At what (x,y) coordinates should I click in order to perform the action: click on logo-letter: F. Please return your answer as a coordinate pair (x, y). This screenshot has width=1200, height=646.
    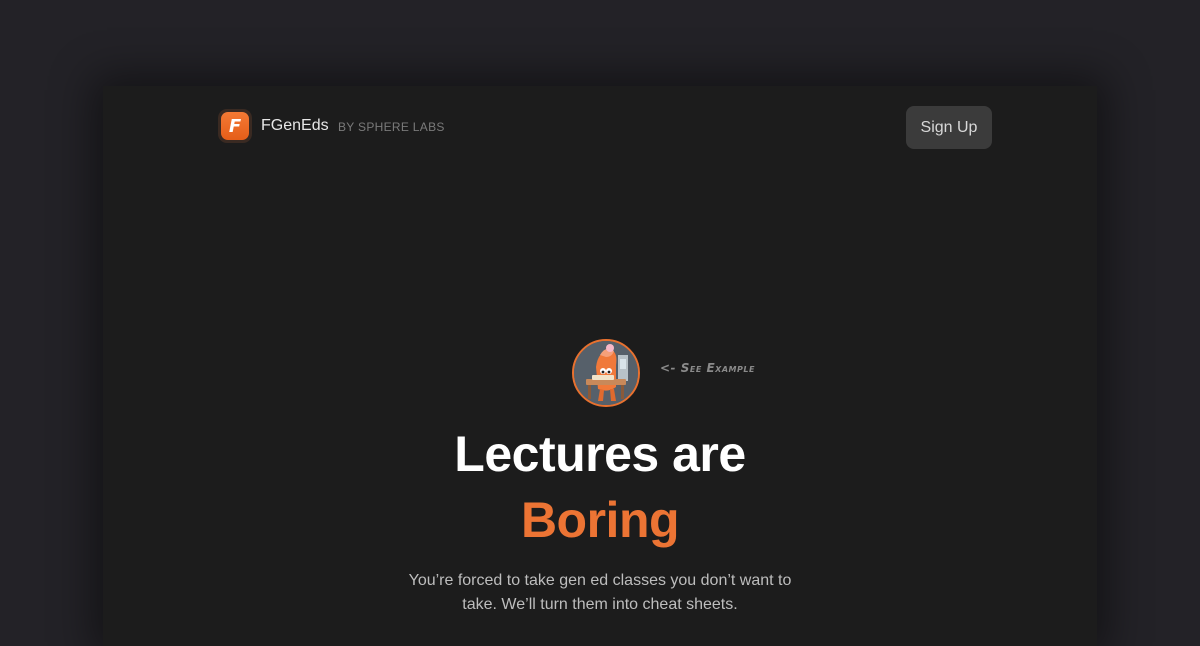
    Looking at the image, I should click on (235, 126).